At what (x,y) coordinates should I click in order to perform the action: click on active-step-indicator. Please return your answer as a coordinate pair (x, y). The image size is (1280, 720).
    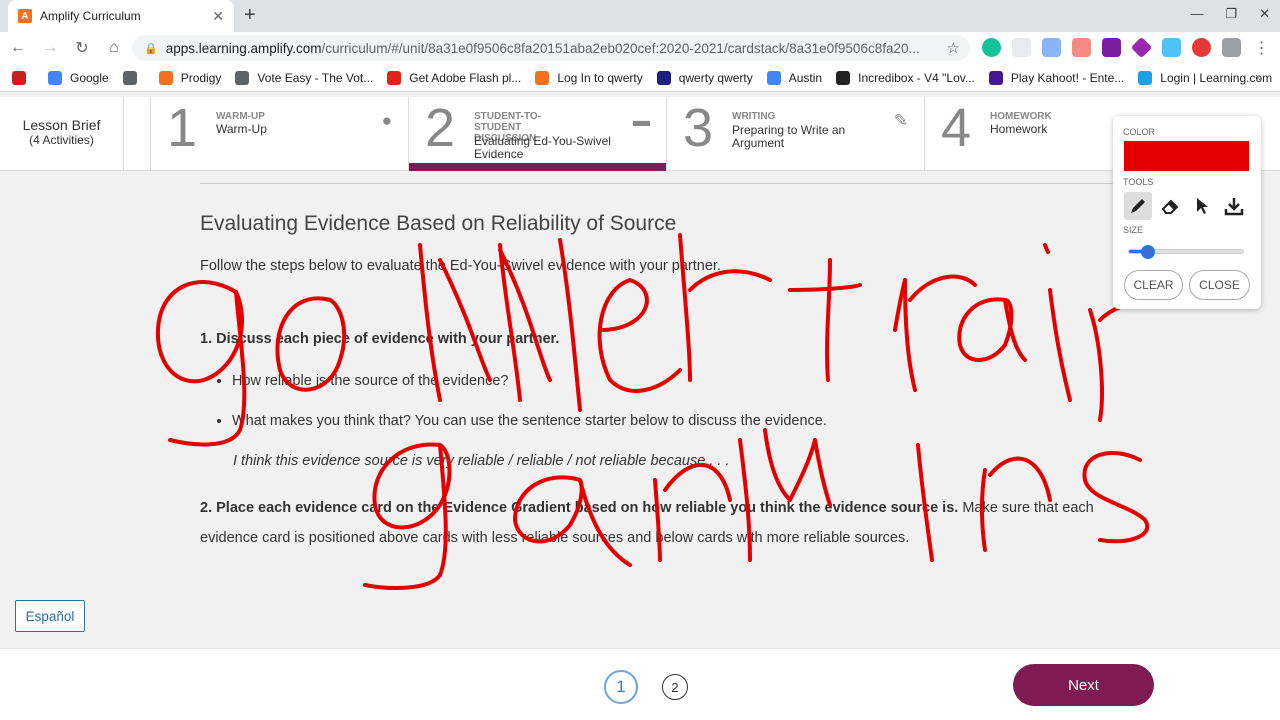
    Looking at the image, I should click on (537, 167).